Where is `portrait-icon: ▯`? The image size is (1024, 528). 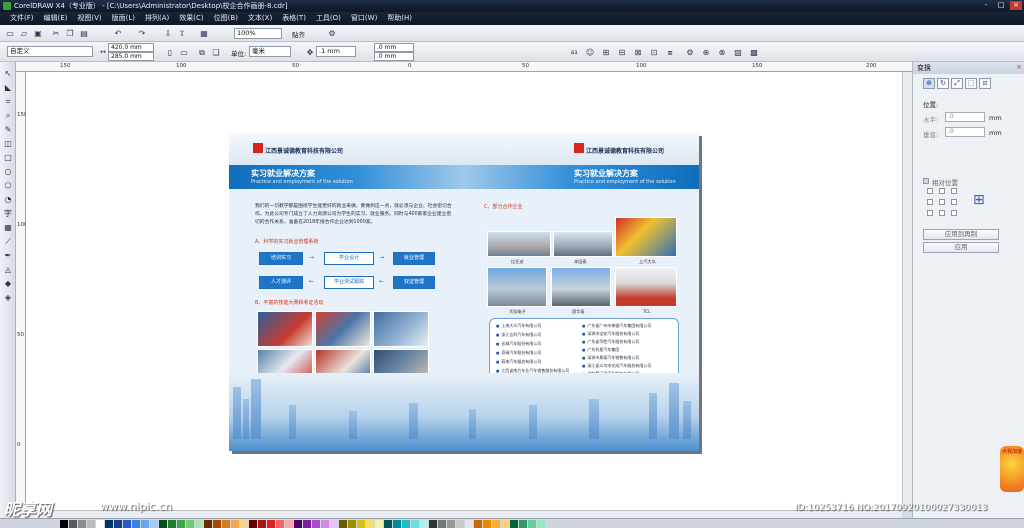 portrait-icon: ▯ is located at coordinates (170, 52).